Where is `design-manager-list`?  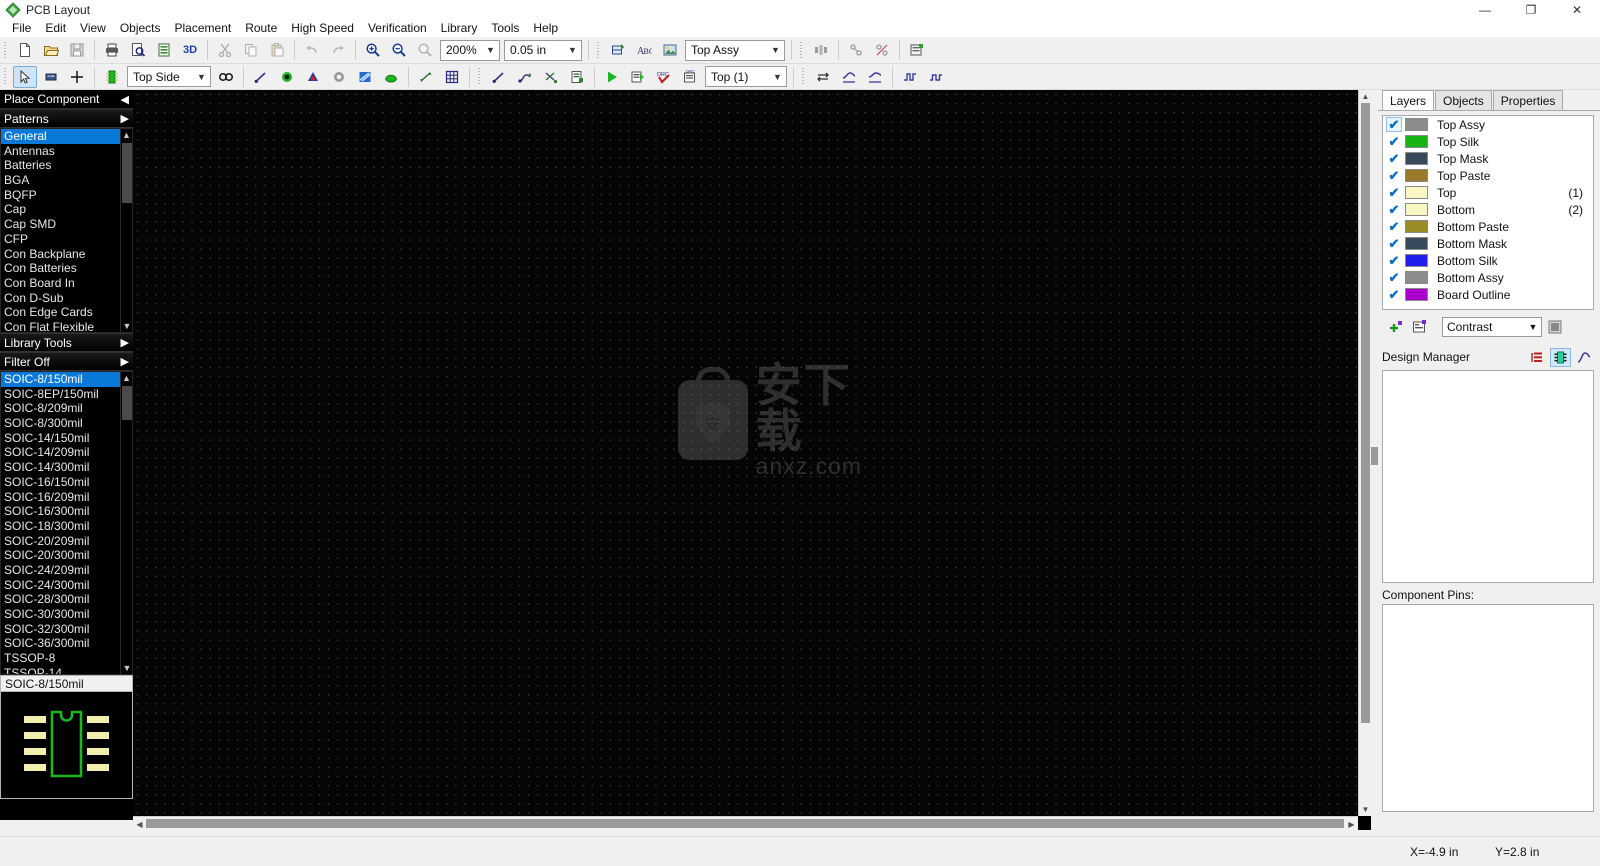
design-manager-list is located at coordinates (1488, 476).